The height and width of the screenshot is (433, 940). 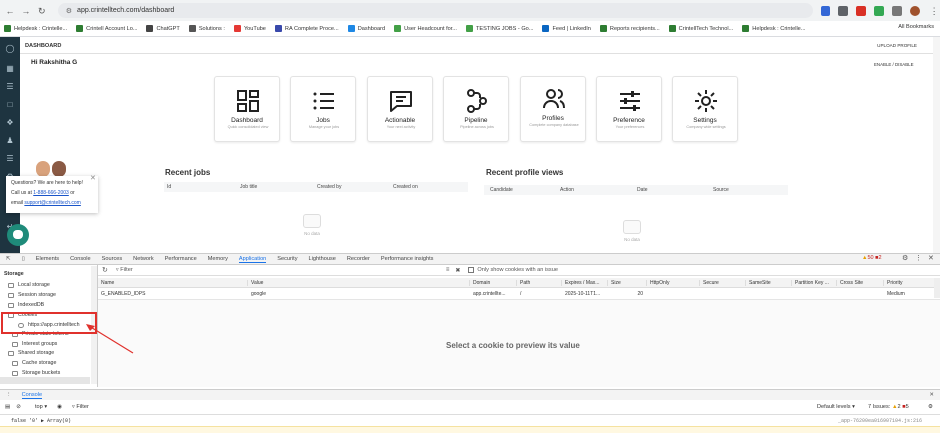 I want to click on nav-dashboard-icon: ▦, so click(x=10, y=69).